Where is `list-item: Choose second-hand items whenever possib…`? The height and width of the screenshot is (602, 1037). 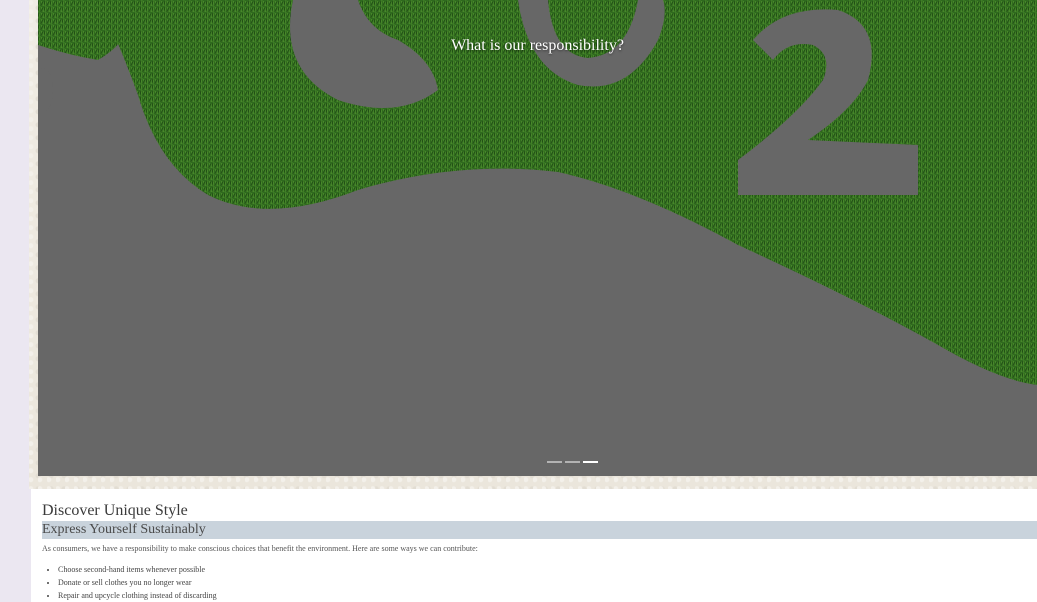
list-item: Choose second-hand items whenever possib… is located at coordinates (137, 569).